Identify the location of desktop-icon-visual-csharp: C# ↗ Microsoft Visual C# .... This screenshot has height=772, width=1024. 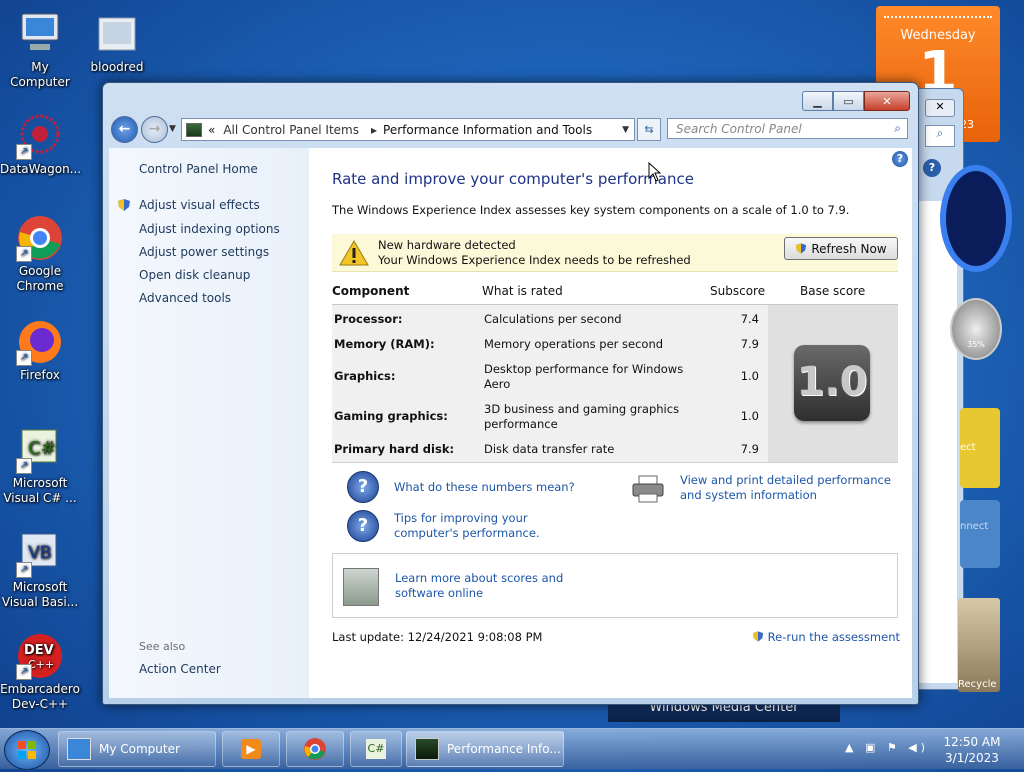
(40, 466).